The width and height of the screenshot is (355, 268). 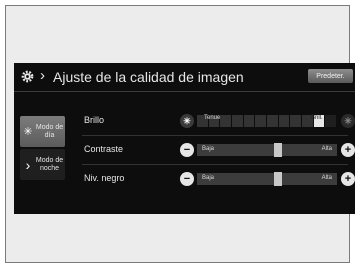 What do you see at coordinates (148, 77) in the screenshot?
I see `page-title: Ajuste de la calidad de imagen` at bounding box center [148, 77].